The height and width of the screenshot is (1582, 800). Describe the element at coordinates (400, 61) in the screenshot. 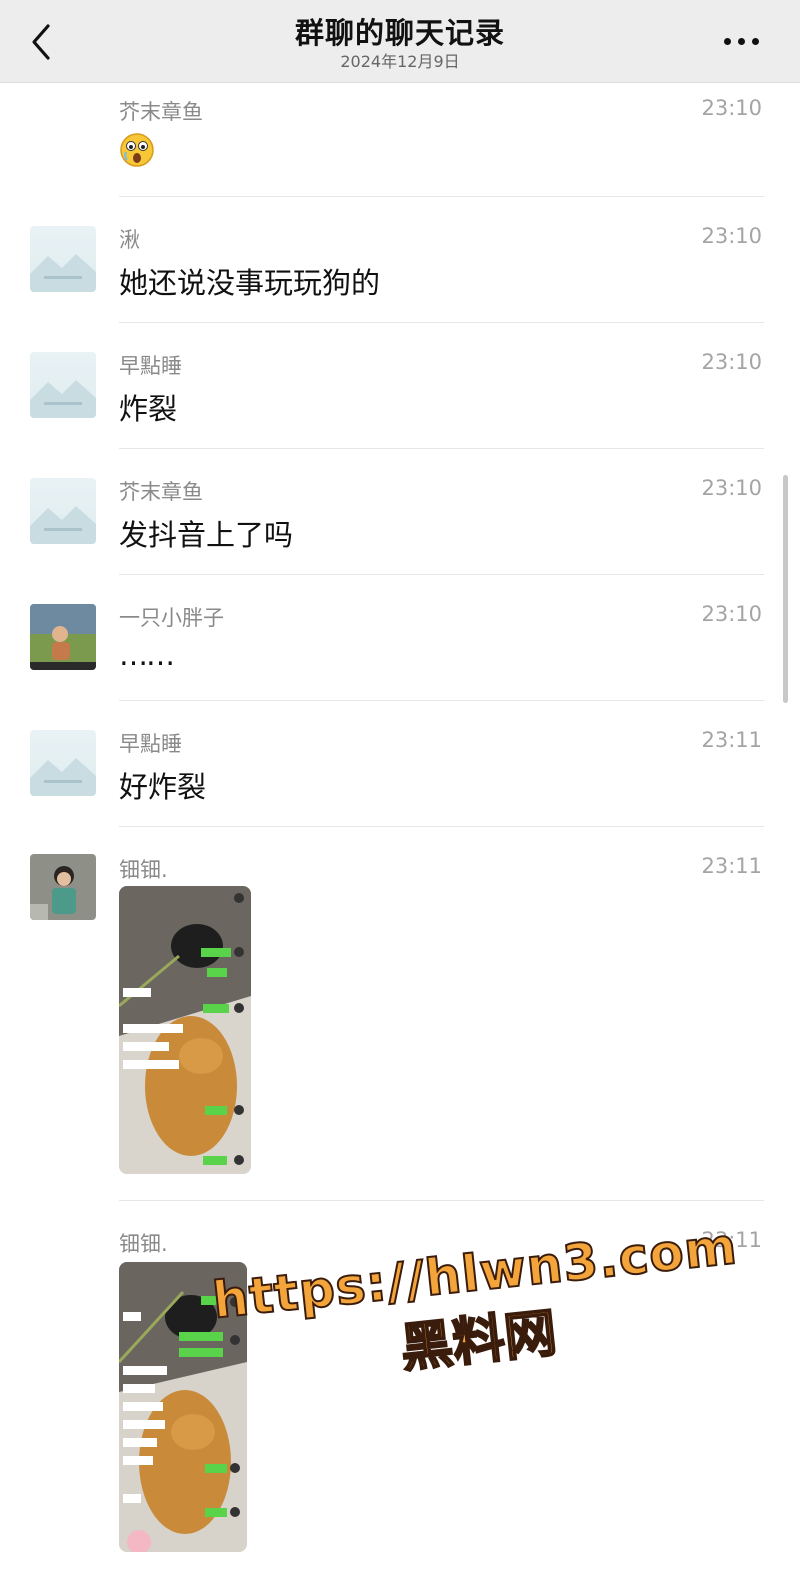

I see `page-subtitle-date: 2024年12月9日` at that location.